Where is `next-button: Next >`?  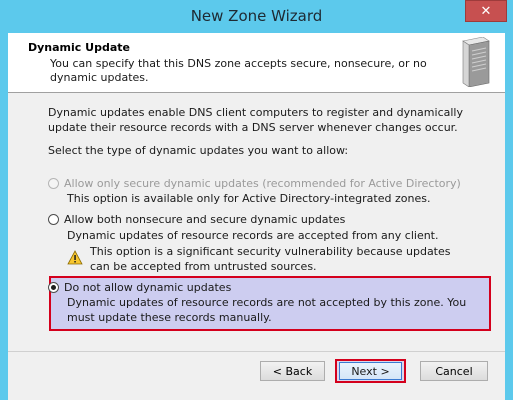 next-button: Next > is located at coordinates (370, 371).